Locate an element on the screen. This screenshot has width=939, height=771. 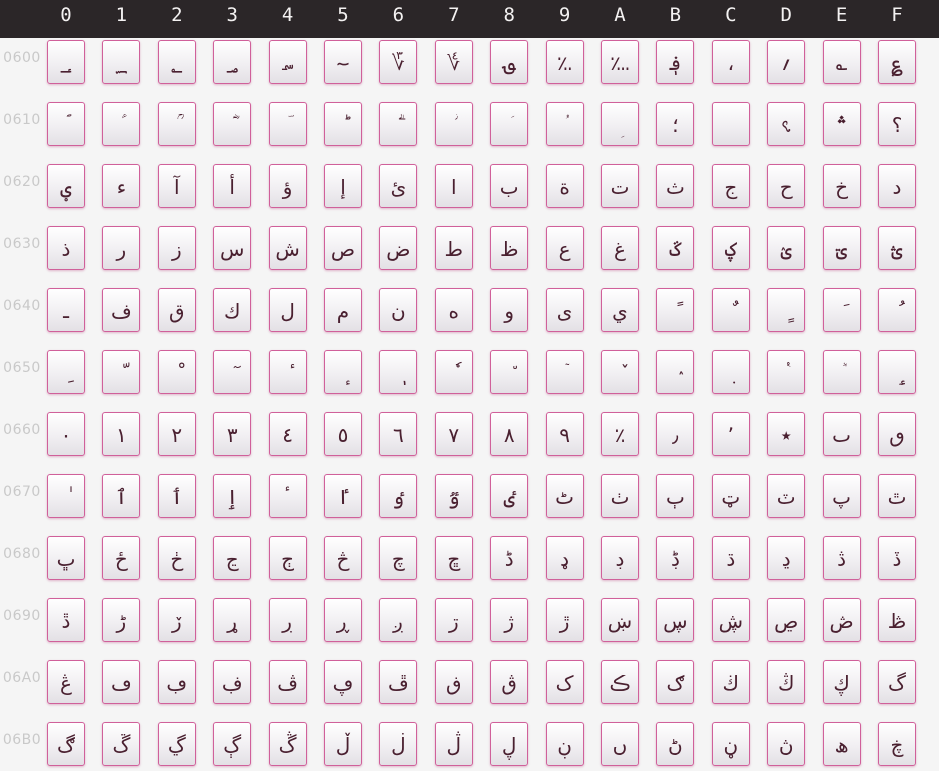
glyph-cell: ك is located at coordinates (232, 310).